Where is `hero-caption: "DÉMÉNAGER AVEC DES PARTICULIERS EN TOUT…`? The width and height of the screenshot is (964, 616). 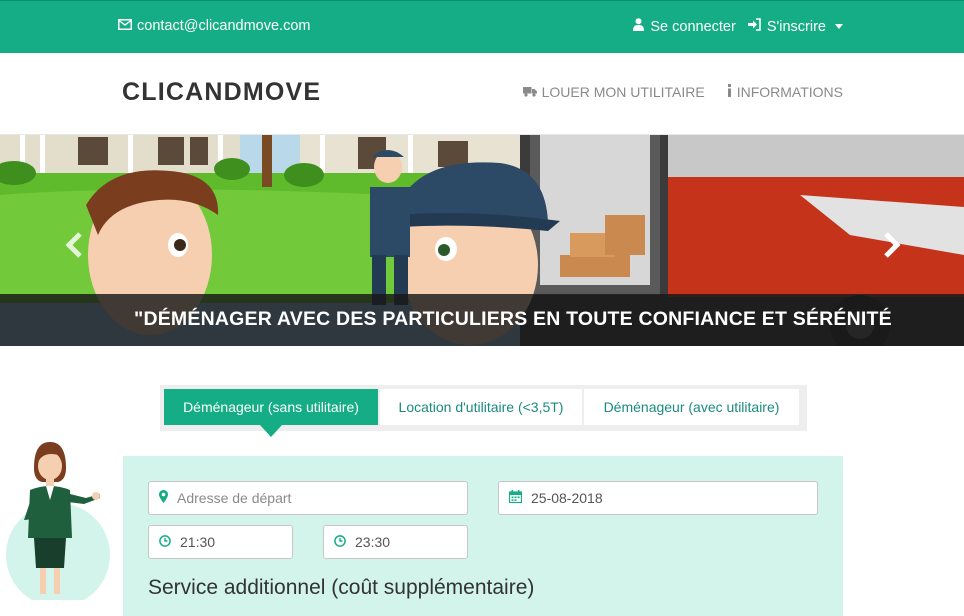
hero-caption: "DÉMÉNAGER AVEC DES PARTICULIERS EN TOUT… is located at coordinates (513, 319).